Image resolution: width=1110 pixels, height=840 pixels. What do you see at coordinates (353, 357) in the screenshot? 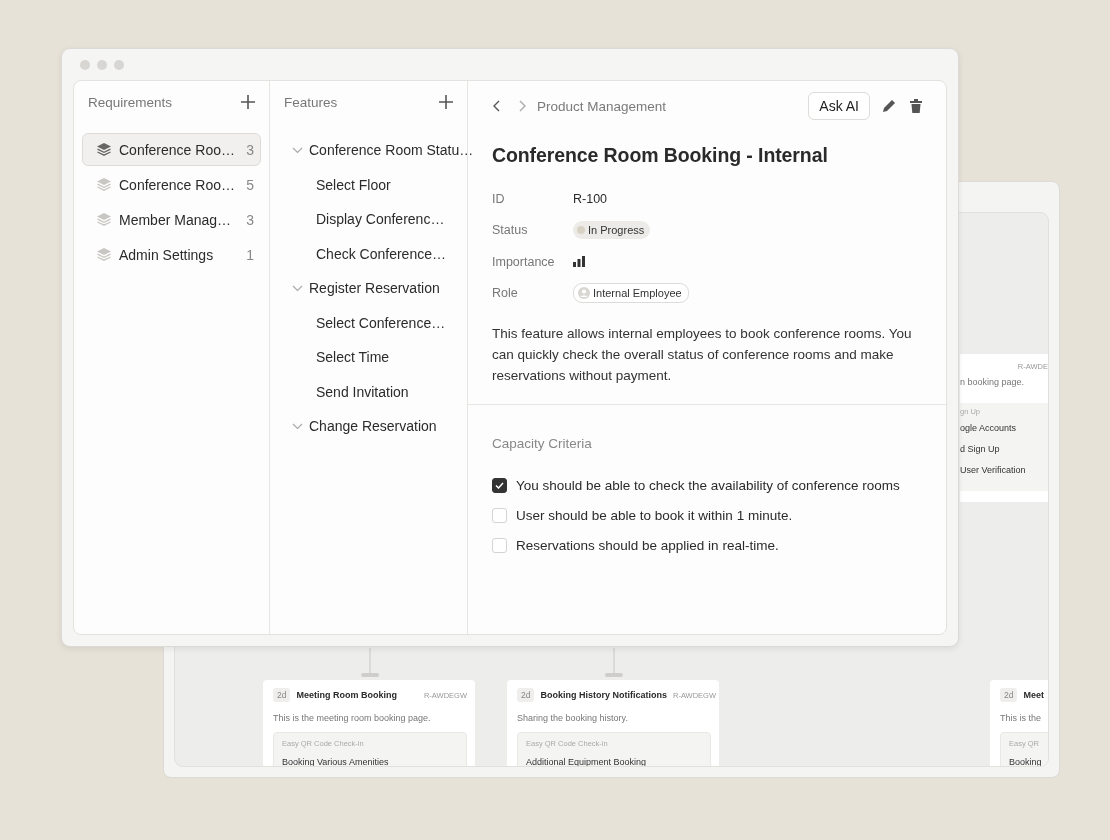
I see `feature-item: Select Time` at bounding box center [353, 357].